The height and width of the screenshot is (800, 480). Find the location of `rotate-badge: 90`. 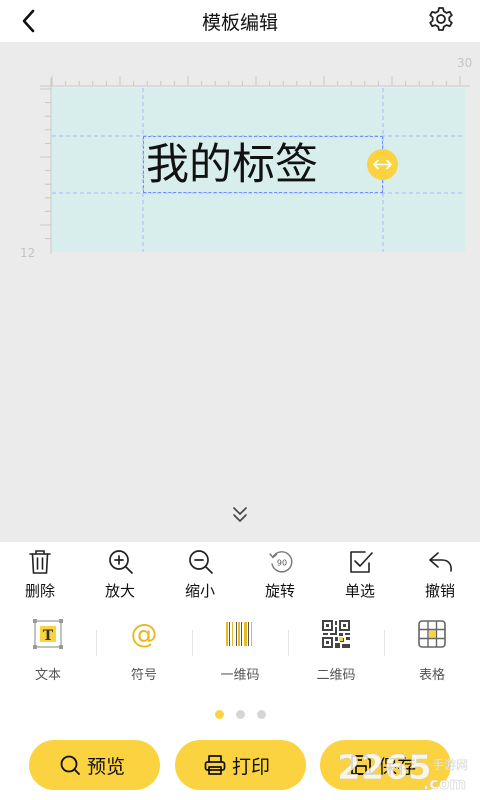

rotate-badge: 90 is located at coordinates (282, 563).